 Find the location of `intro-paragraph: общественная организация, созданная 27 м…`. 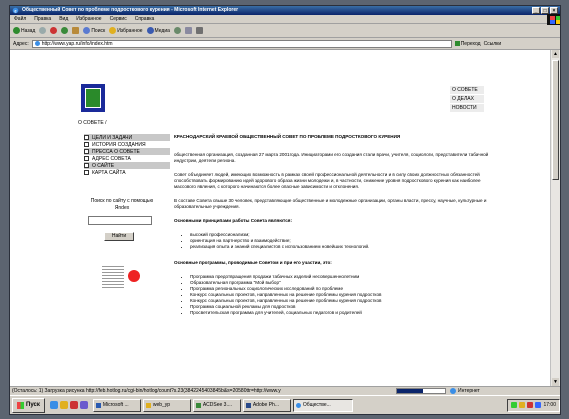

intro-paragraph: общественная организация, созданная 27 м… is located at coordinates (331, 157).